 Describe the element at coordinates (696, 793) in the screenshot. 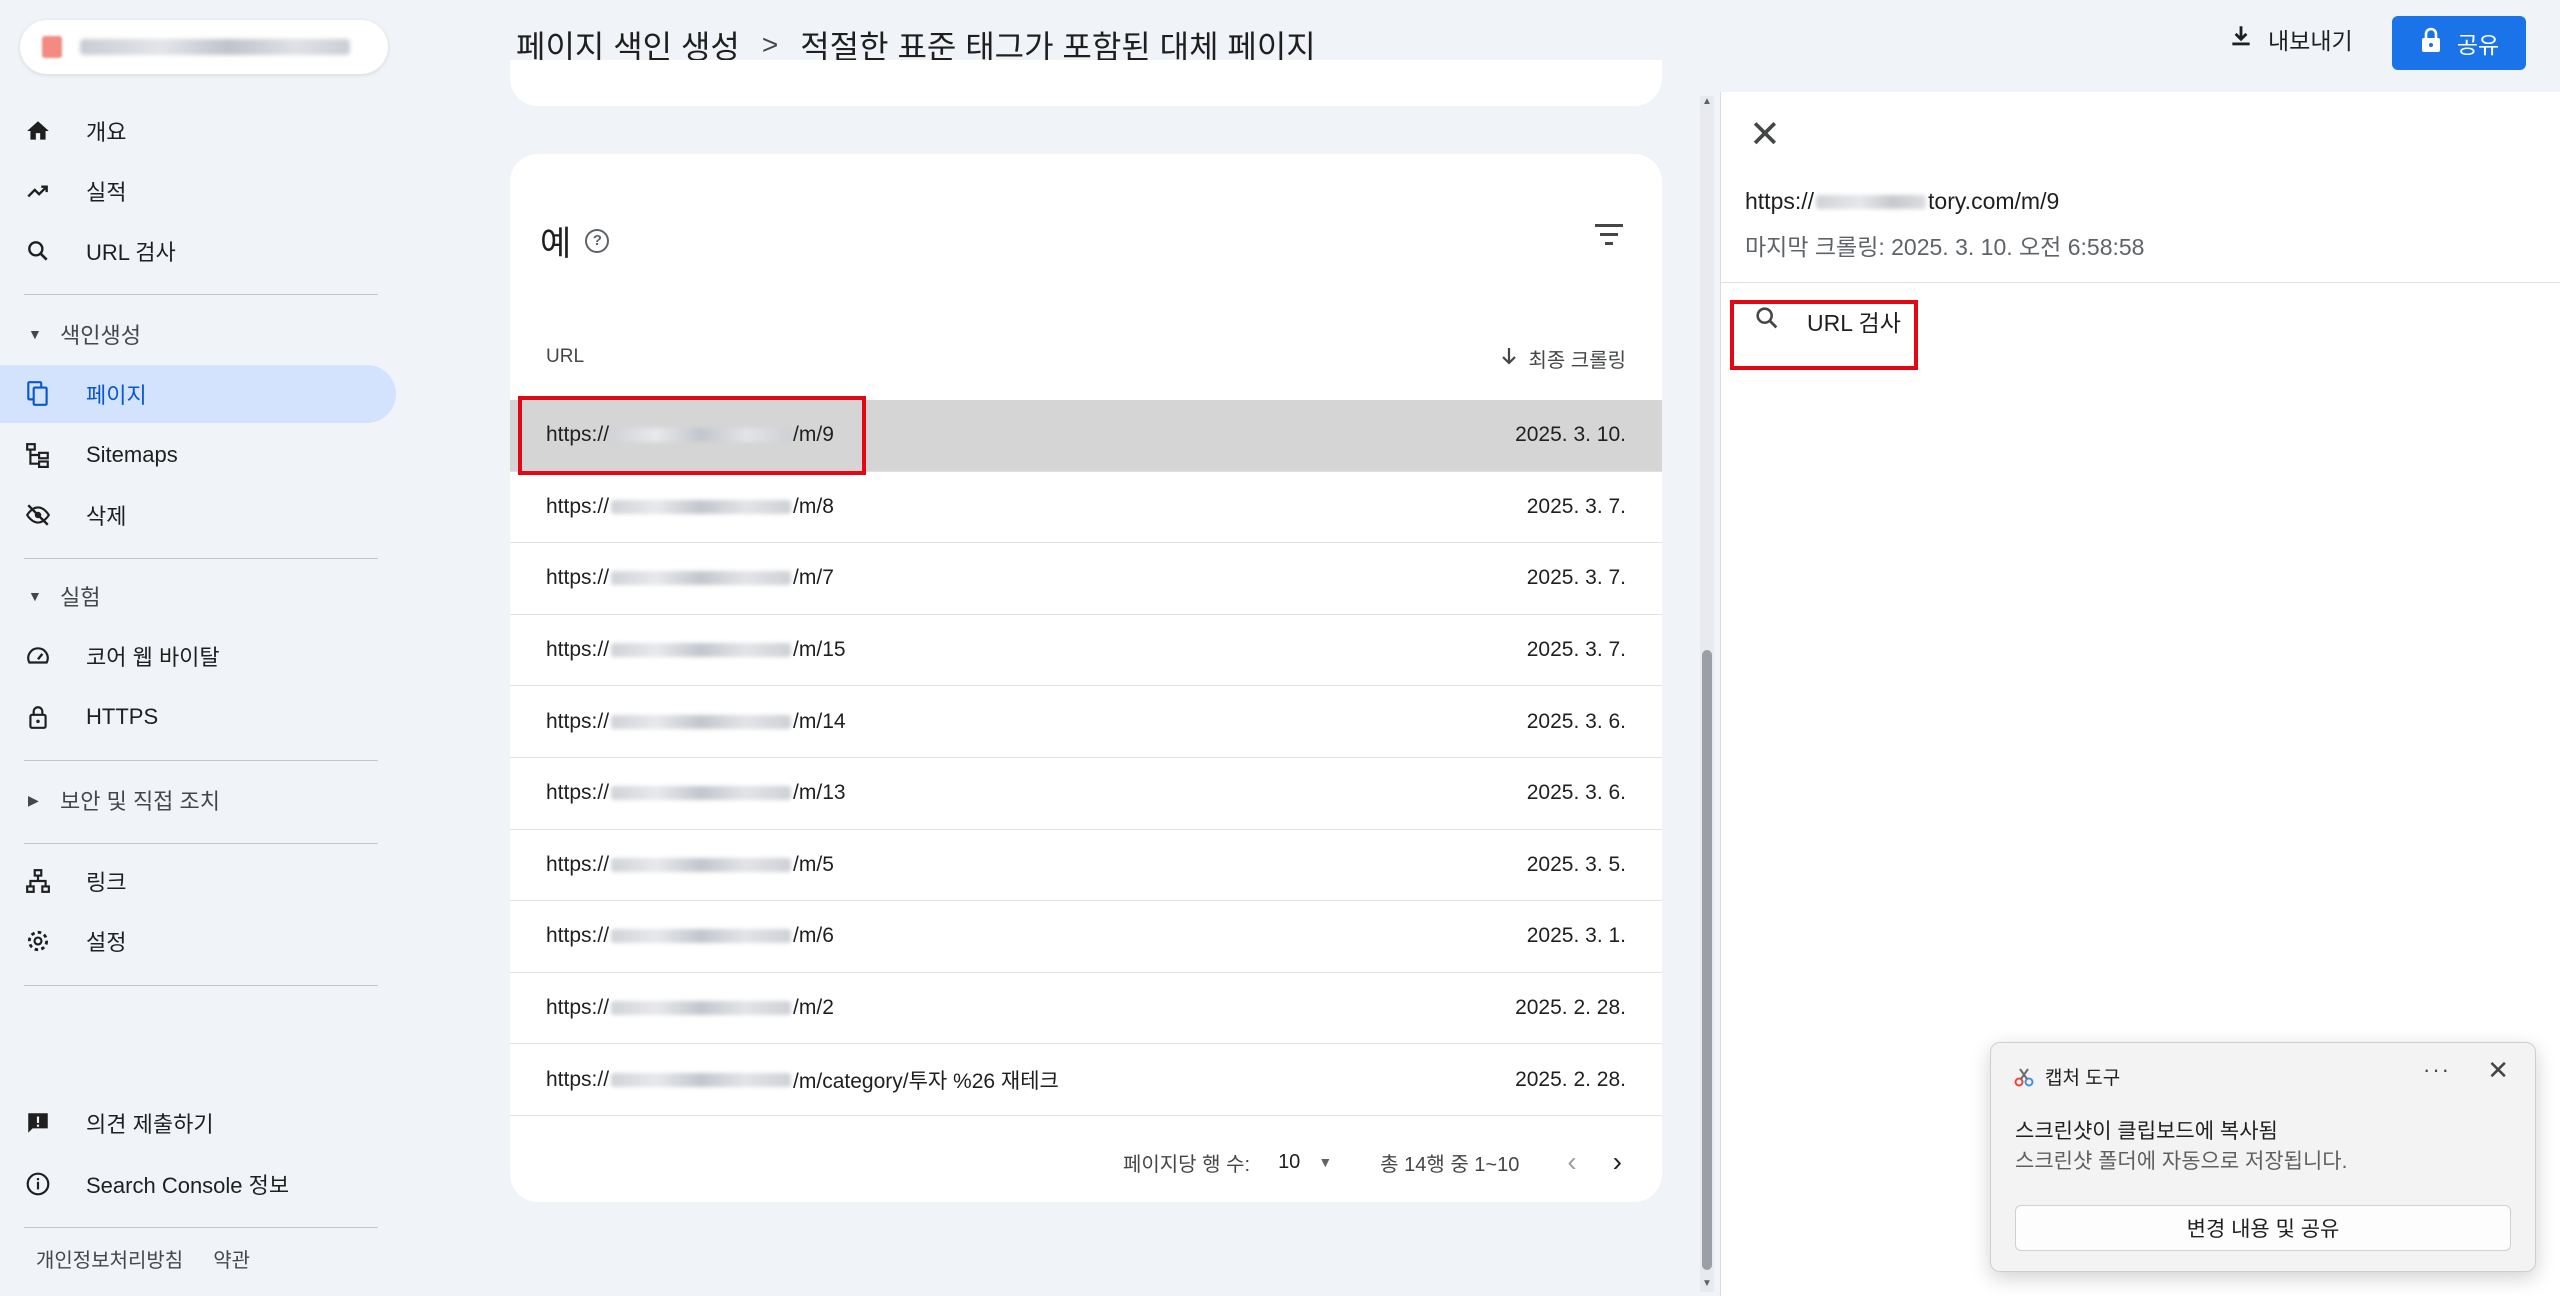

I see `row-url: https:// /m/13` at that location.